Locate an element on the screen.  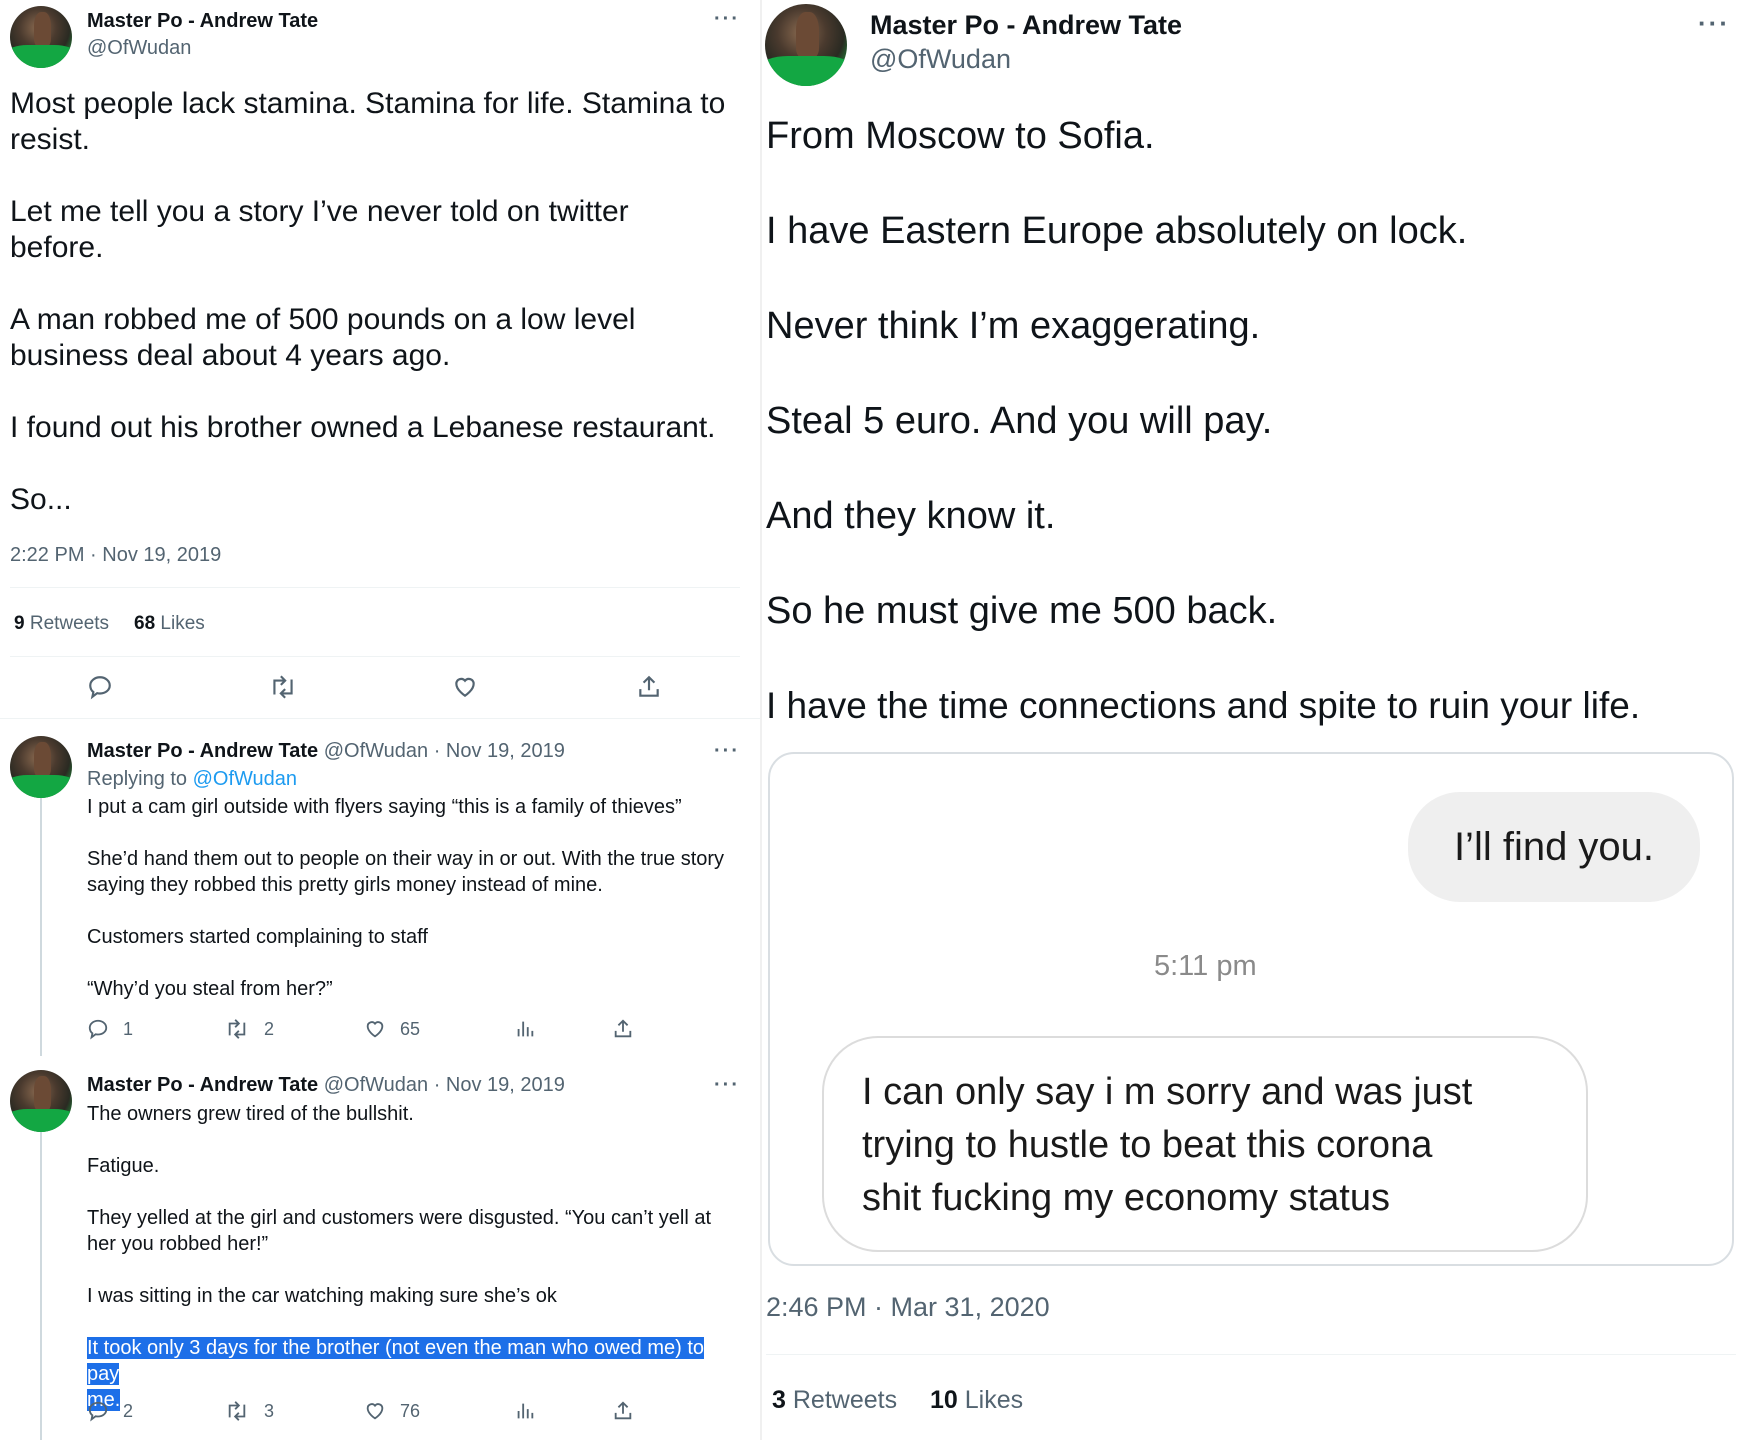
reply-count: 2 is located at coordinates (128, 1410).